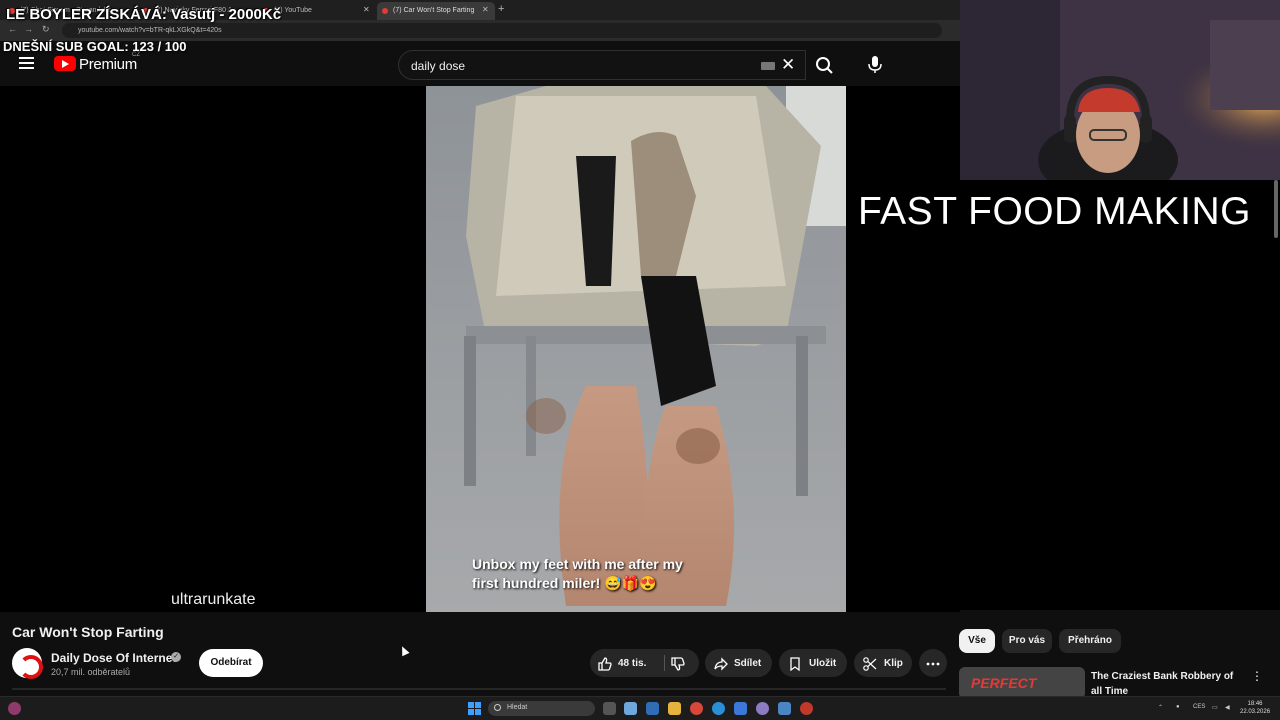  Describe the element at coordinates (1178, 707) in the screenshot. I see `tray-mic-icon: ●` at that location.